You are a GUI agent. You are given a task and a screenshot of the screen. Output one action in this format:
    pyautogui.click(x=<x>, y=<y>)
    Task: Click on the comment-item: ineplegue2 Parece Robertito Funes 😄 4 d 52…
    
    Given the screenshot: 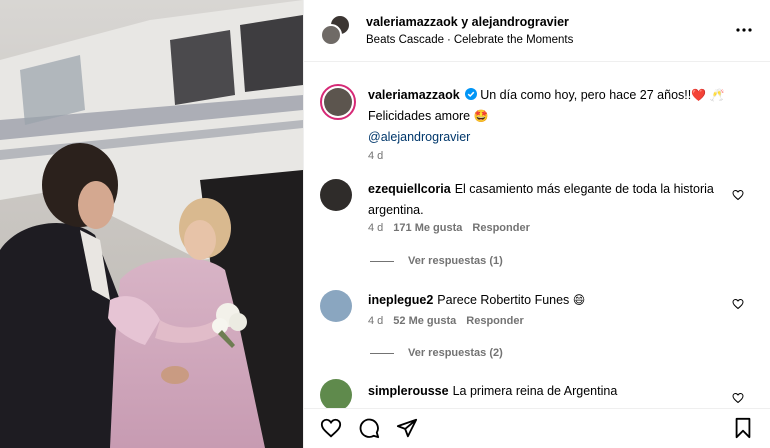 What is the action you would take?
    pyautogui.click(x=540, y=335)
    